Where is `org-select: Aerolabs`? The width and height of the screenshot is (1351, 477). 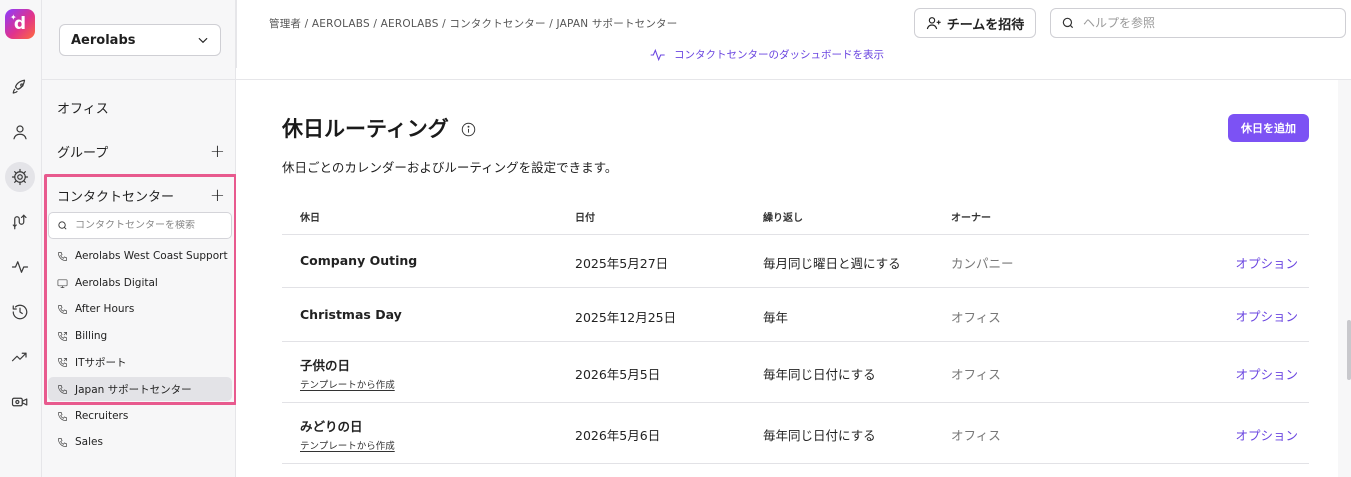
org-select: Aerolabs is located at coordinates (140, 40).